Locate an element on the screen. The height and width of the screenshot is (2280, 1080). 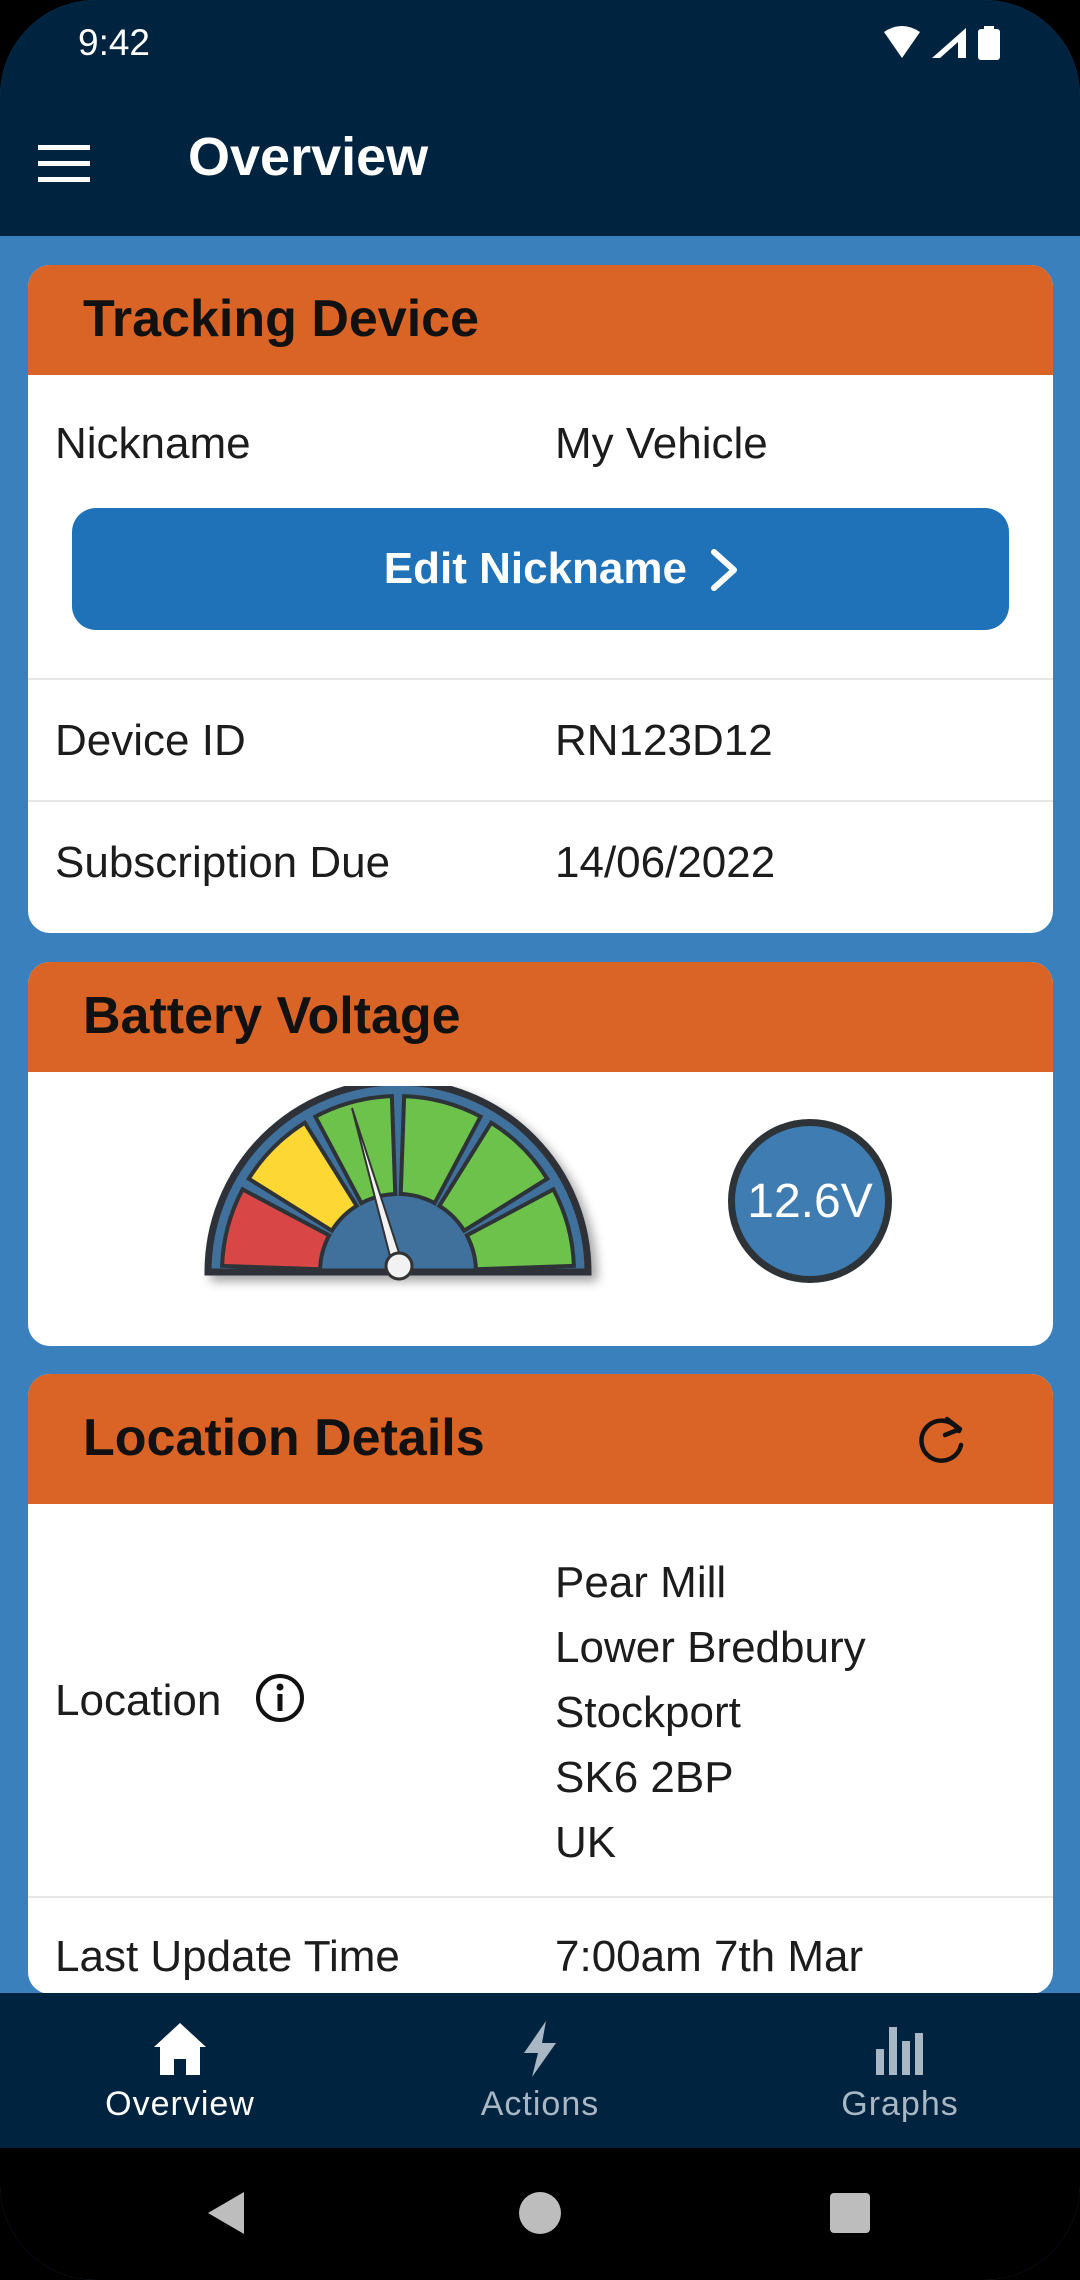
battery-voltage-title: Battery Voltage is located at coordinates (272, 1016).